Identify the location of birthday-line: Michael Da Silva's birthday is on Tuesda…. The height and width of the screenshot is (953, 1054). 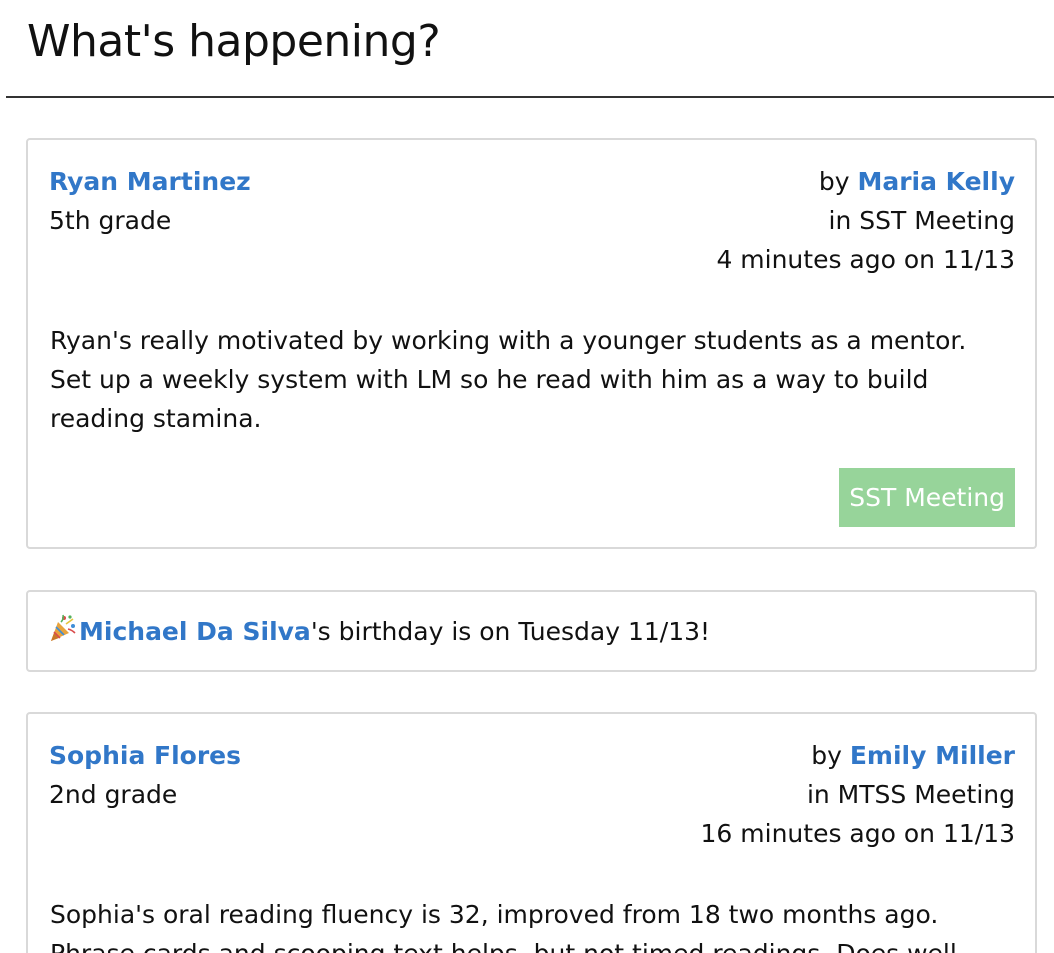
(379, 631).